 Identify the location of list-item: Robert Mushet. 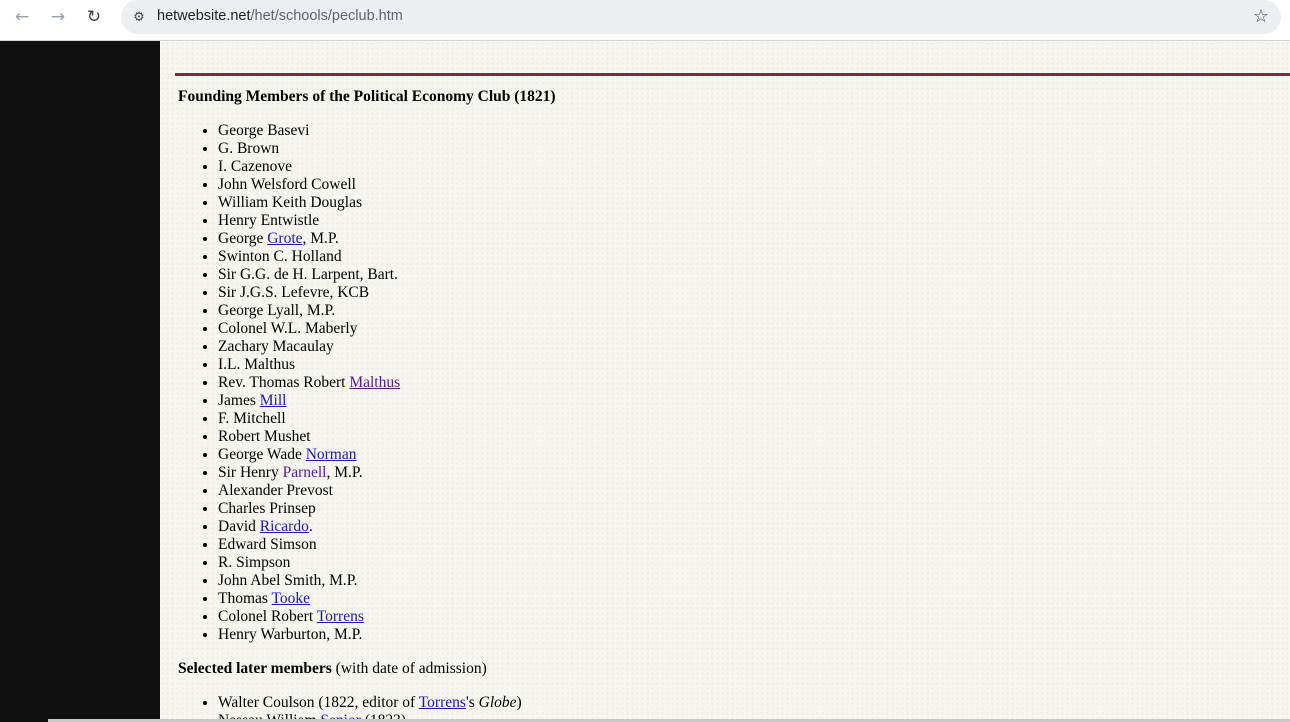
(309, 437).